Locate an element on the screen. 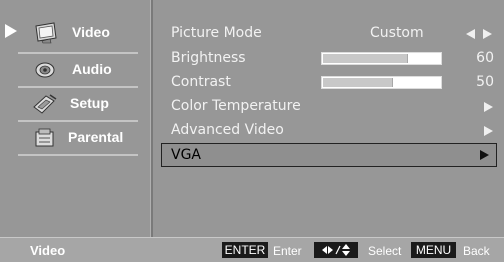  setting-vga: VGA is located at coordinates (329, 155).